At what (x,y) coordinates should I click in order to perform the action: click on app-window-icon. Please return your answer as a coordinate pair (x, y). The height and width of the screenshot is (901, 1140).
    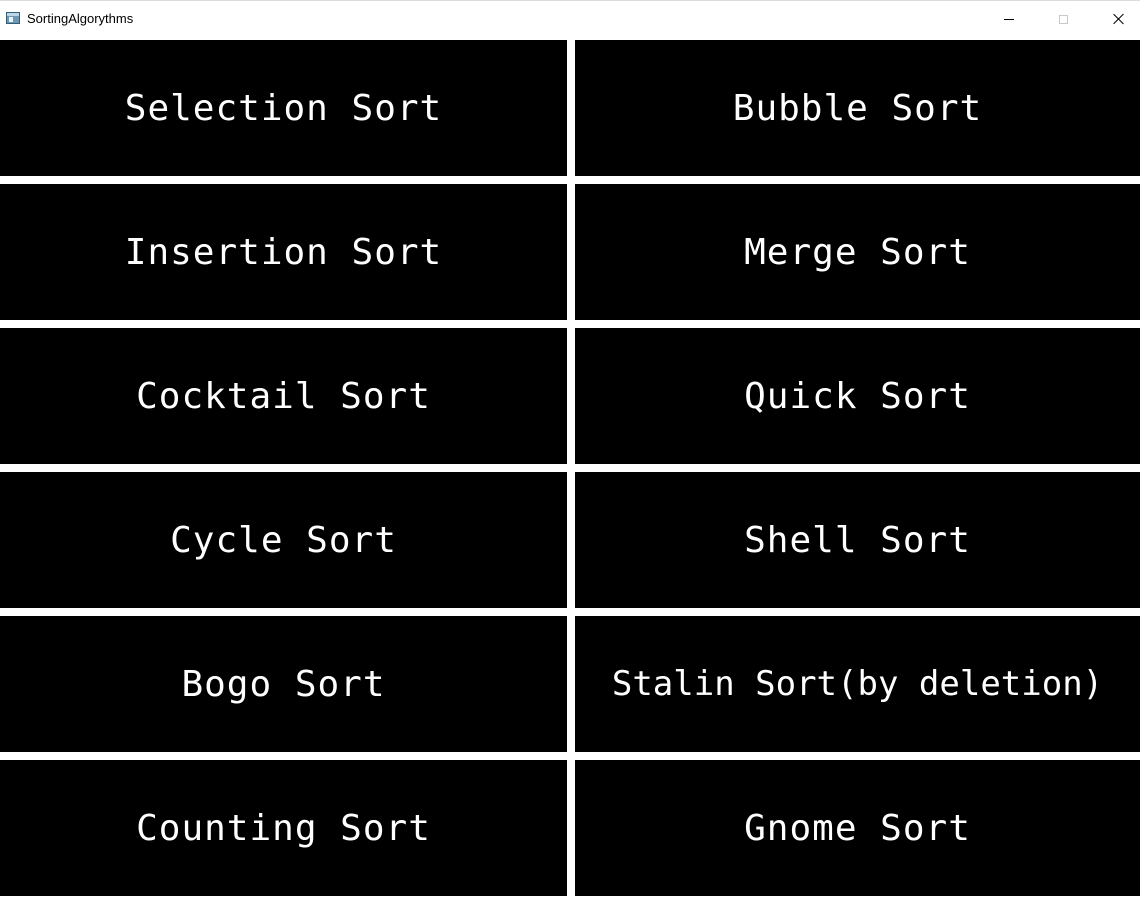
    Looking at the image, I should click on (13, 18).